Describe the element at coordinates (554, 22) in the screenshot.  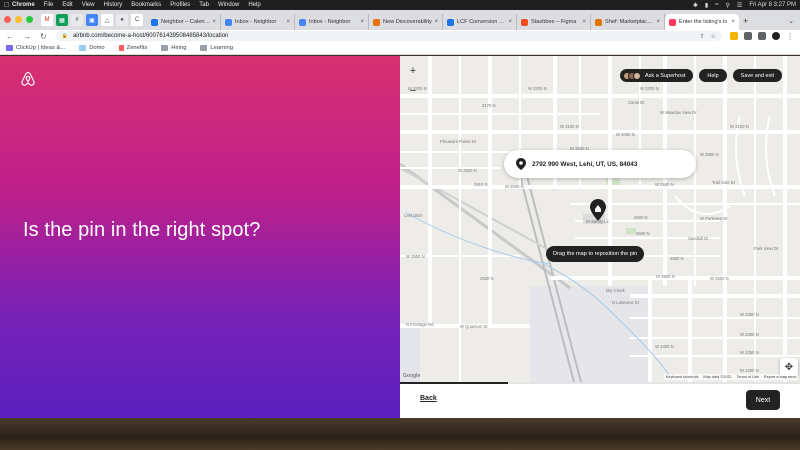
I see `tab-stashbee-figma: Stashbee – Figma ×` at that location.